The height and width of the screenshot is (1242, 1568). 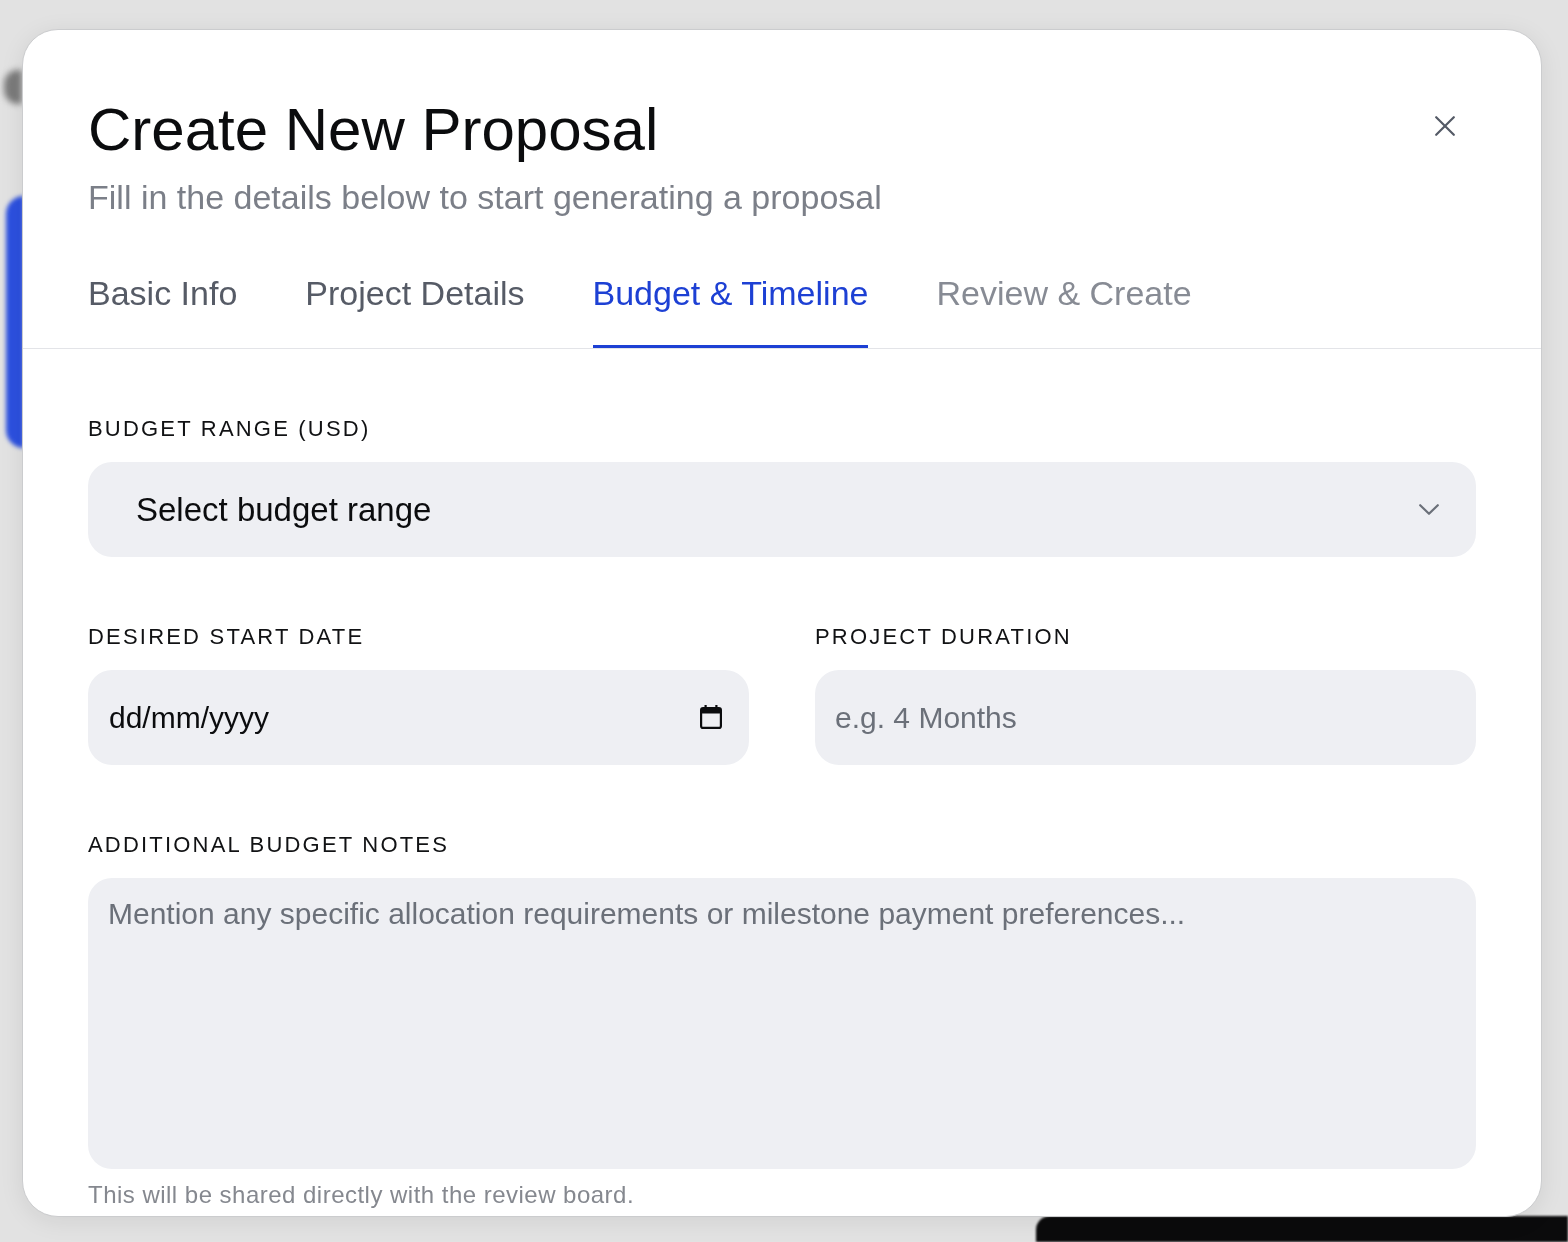 What do you see at coordinates (362, 1195) in the screenshot?
I see `helper-text: This will be shared directly with the review board.` at bounding box center [362, 1195].